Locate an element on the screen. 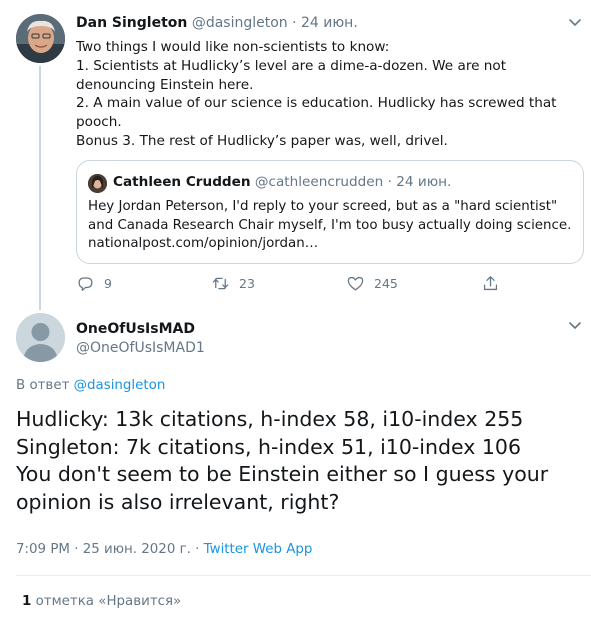 The height and width of the screenshot is (624, 591). reply-count: 9 is located at coordinates (108, 283).